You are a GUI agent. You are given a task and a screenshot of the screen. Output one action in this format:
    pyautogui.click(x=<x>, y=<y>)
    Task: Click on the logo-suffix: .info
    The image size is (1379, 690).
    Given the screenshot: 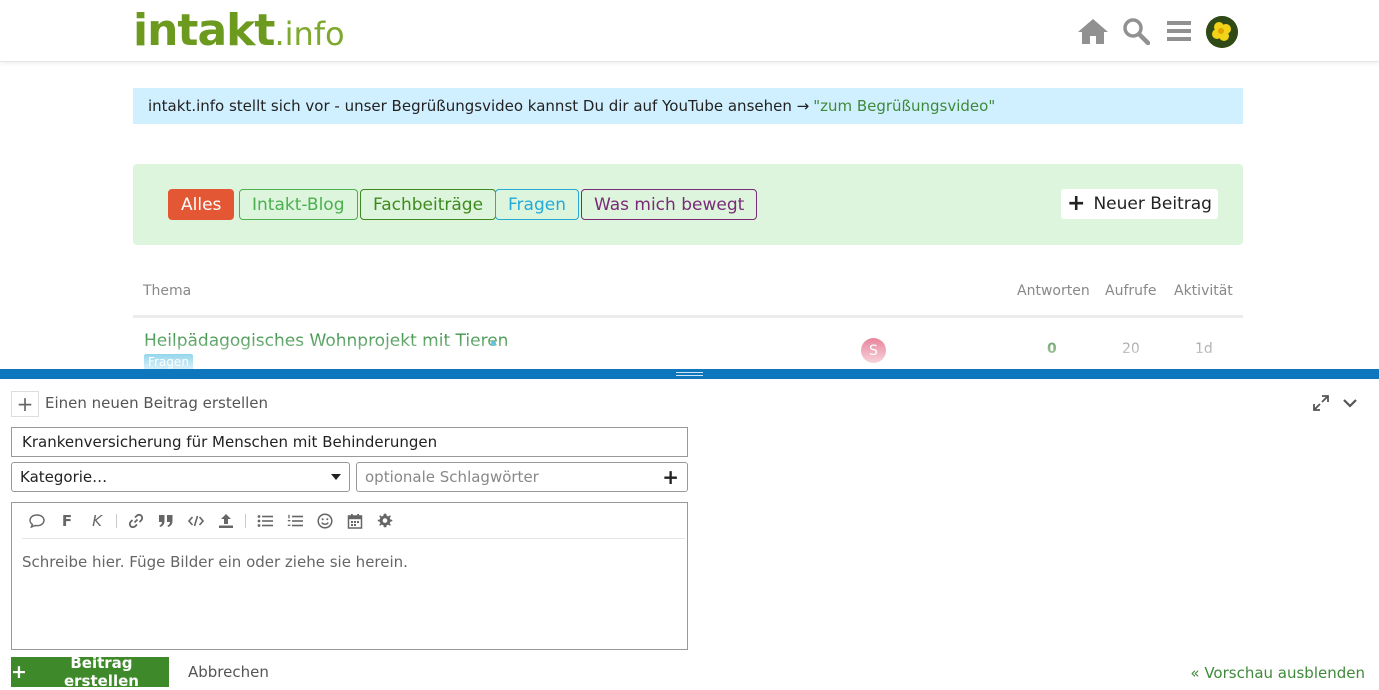 What is the action you would take?
    pyautogui.click(x=309, y=34)
    